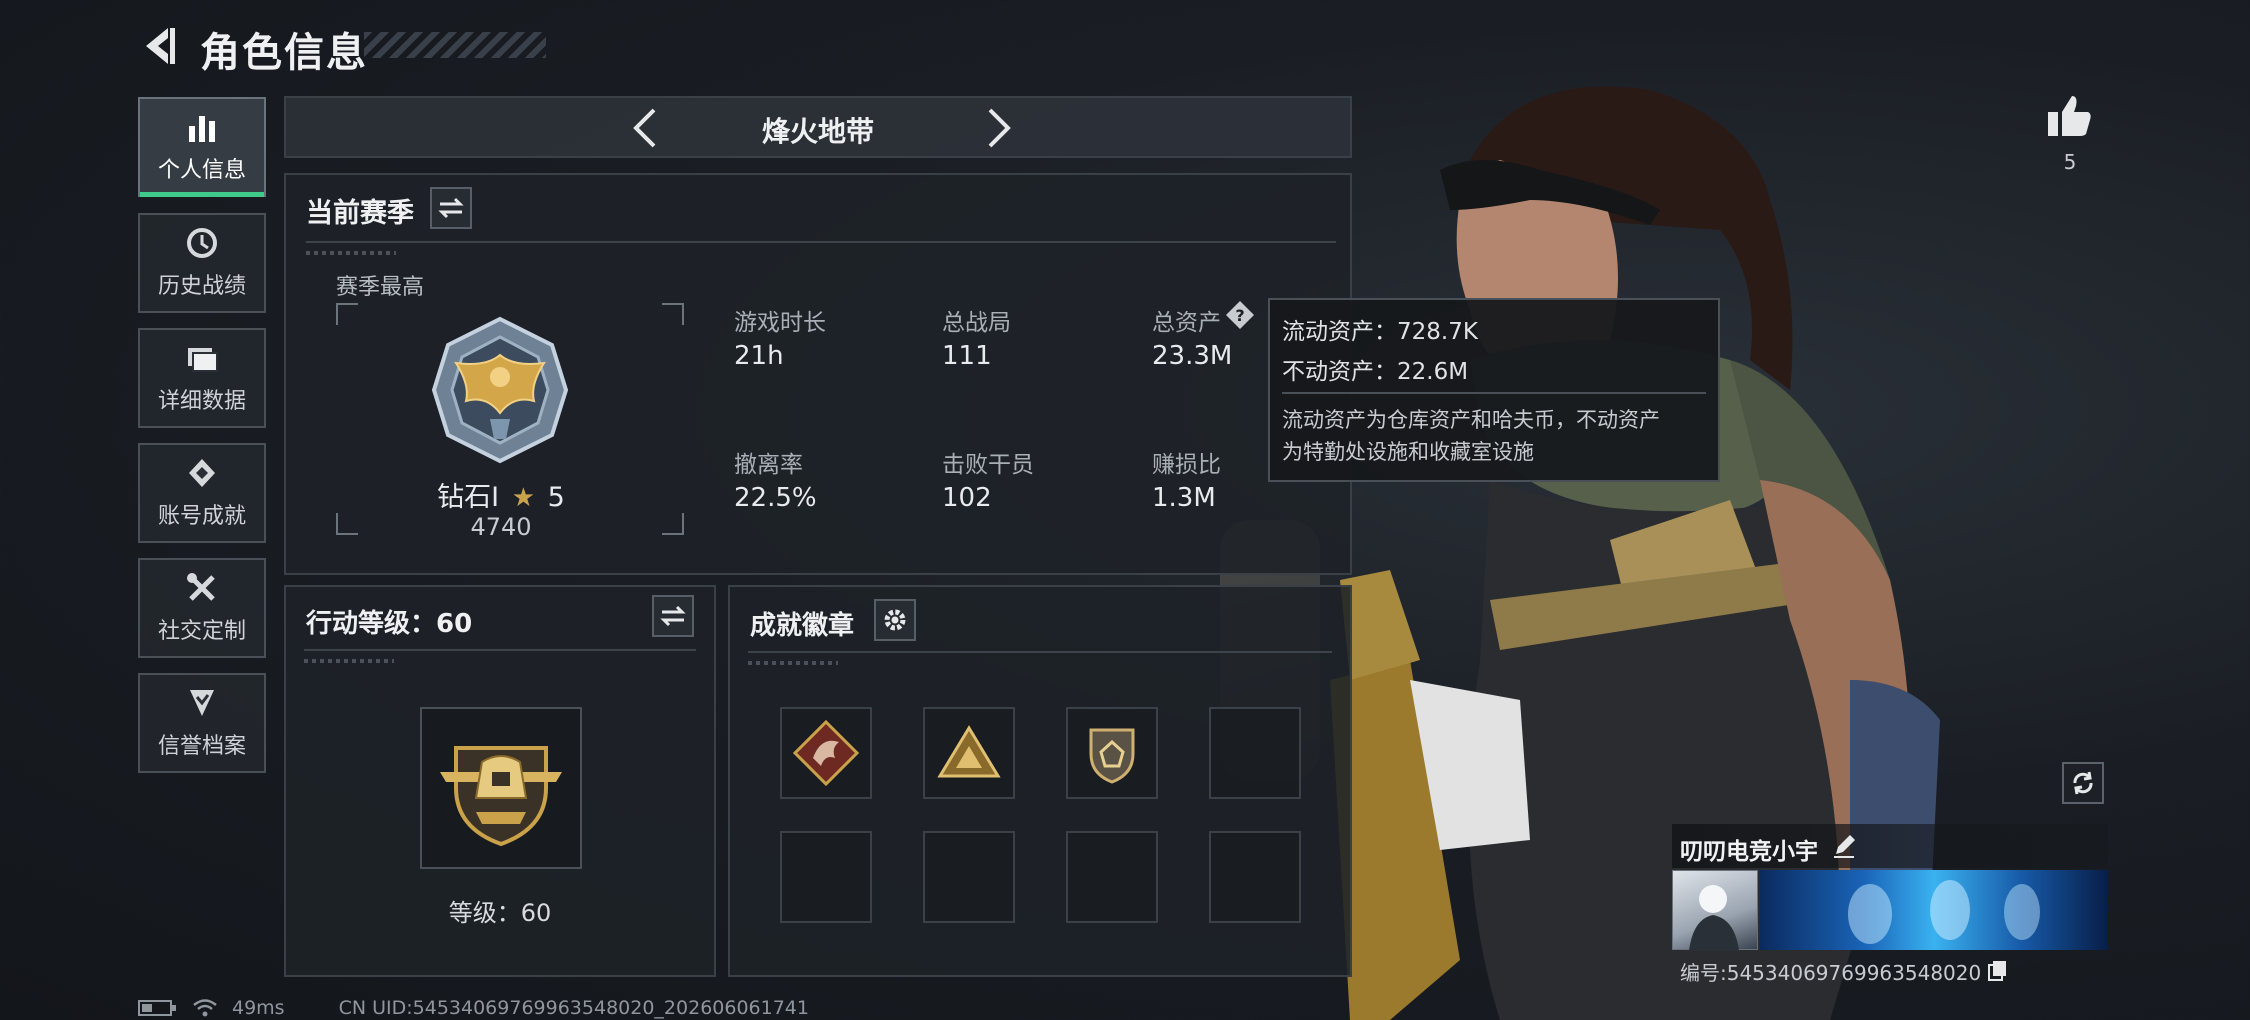 This screenshot has width=2250, height=1020. I want to click on player-id: 编号:54534069769963548020, so click(1831, 972).